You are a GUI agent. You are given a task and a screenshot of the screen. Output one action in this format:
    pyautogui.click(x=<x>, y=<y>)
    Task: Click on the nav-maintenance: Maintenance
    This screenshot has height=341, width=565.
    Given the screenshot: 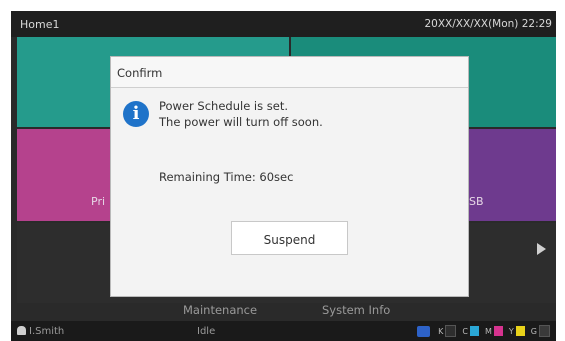 What is the action you would take?
    pyautogui.click(x=220, y=310)
    